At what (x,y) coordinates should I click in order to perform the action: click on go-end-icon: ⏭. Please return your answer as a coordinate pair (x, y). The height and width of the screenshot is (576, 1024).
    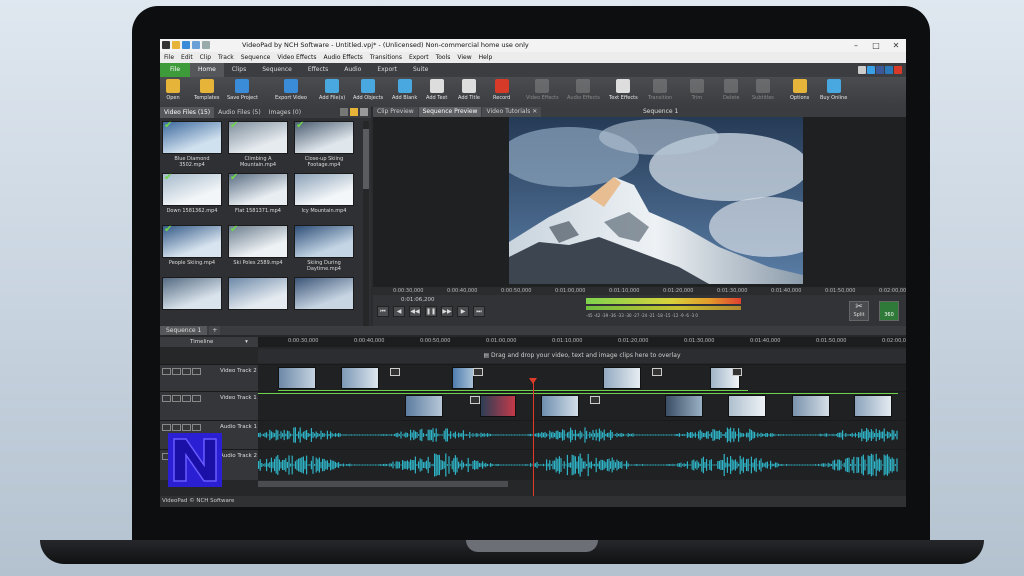
    Looking at the image, I should click on (479, 311).